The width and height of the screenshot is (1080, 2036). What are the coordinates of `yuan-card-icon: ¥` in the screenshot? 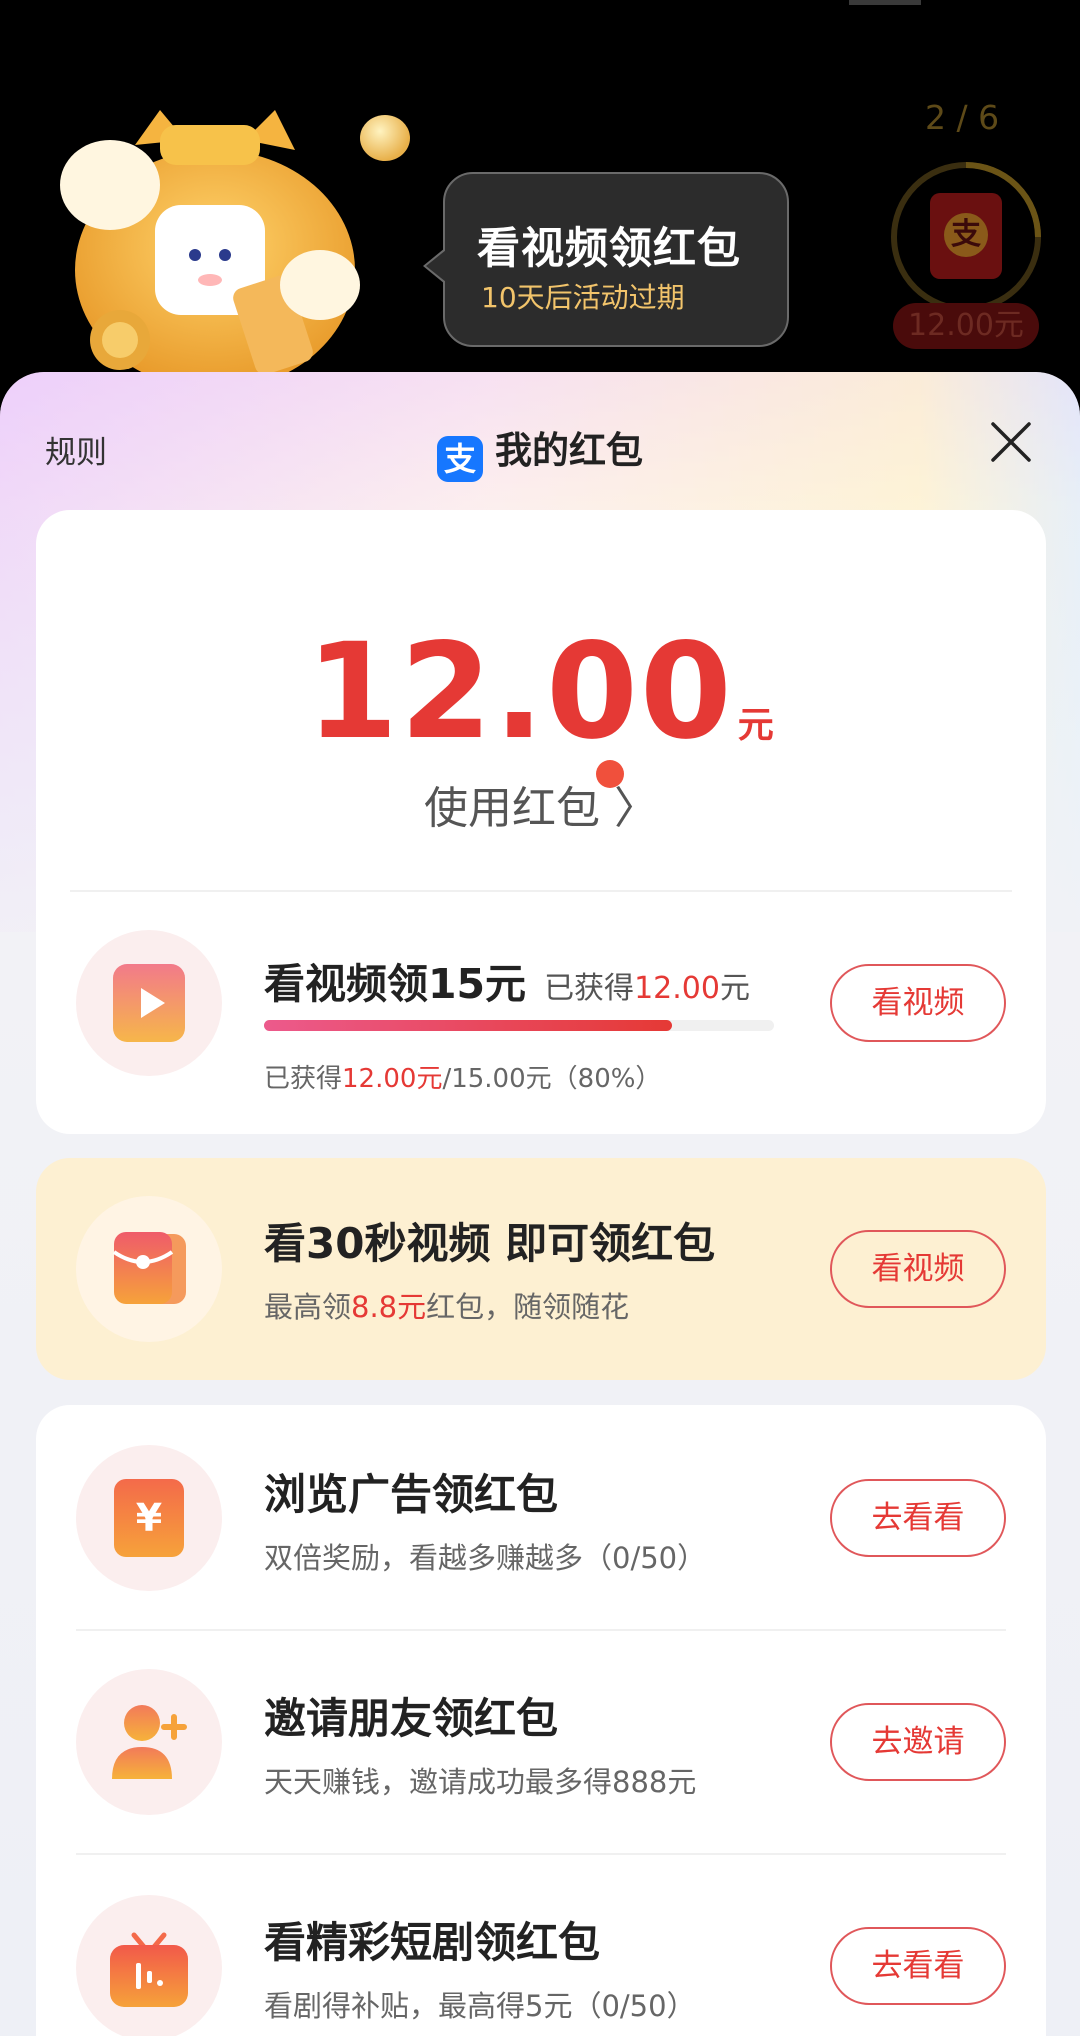 It's located at (149, 1518).